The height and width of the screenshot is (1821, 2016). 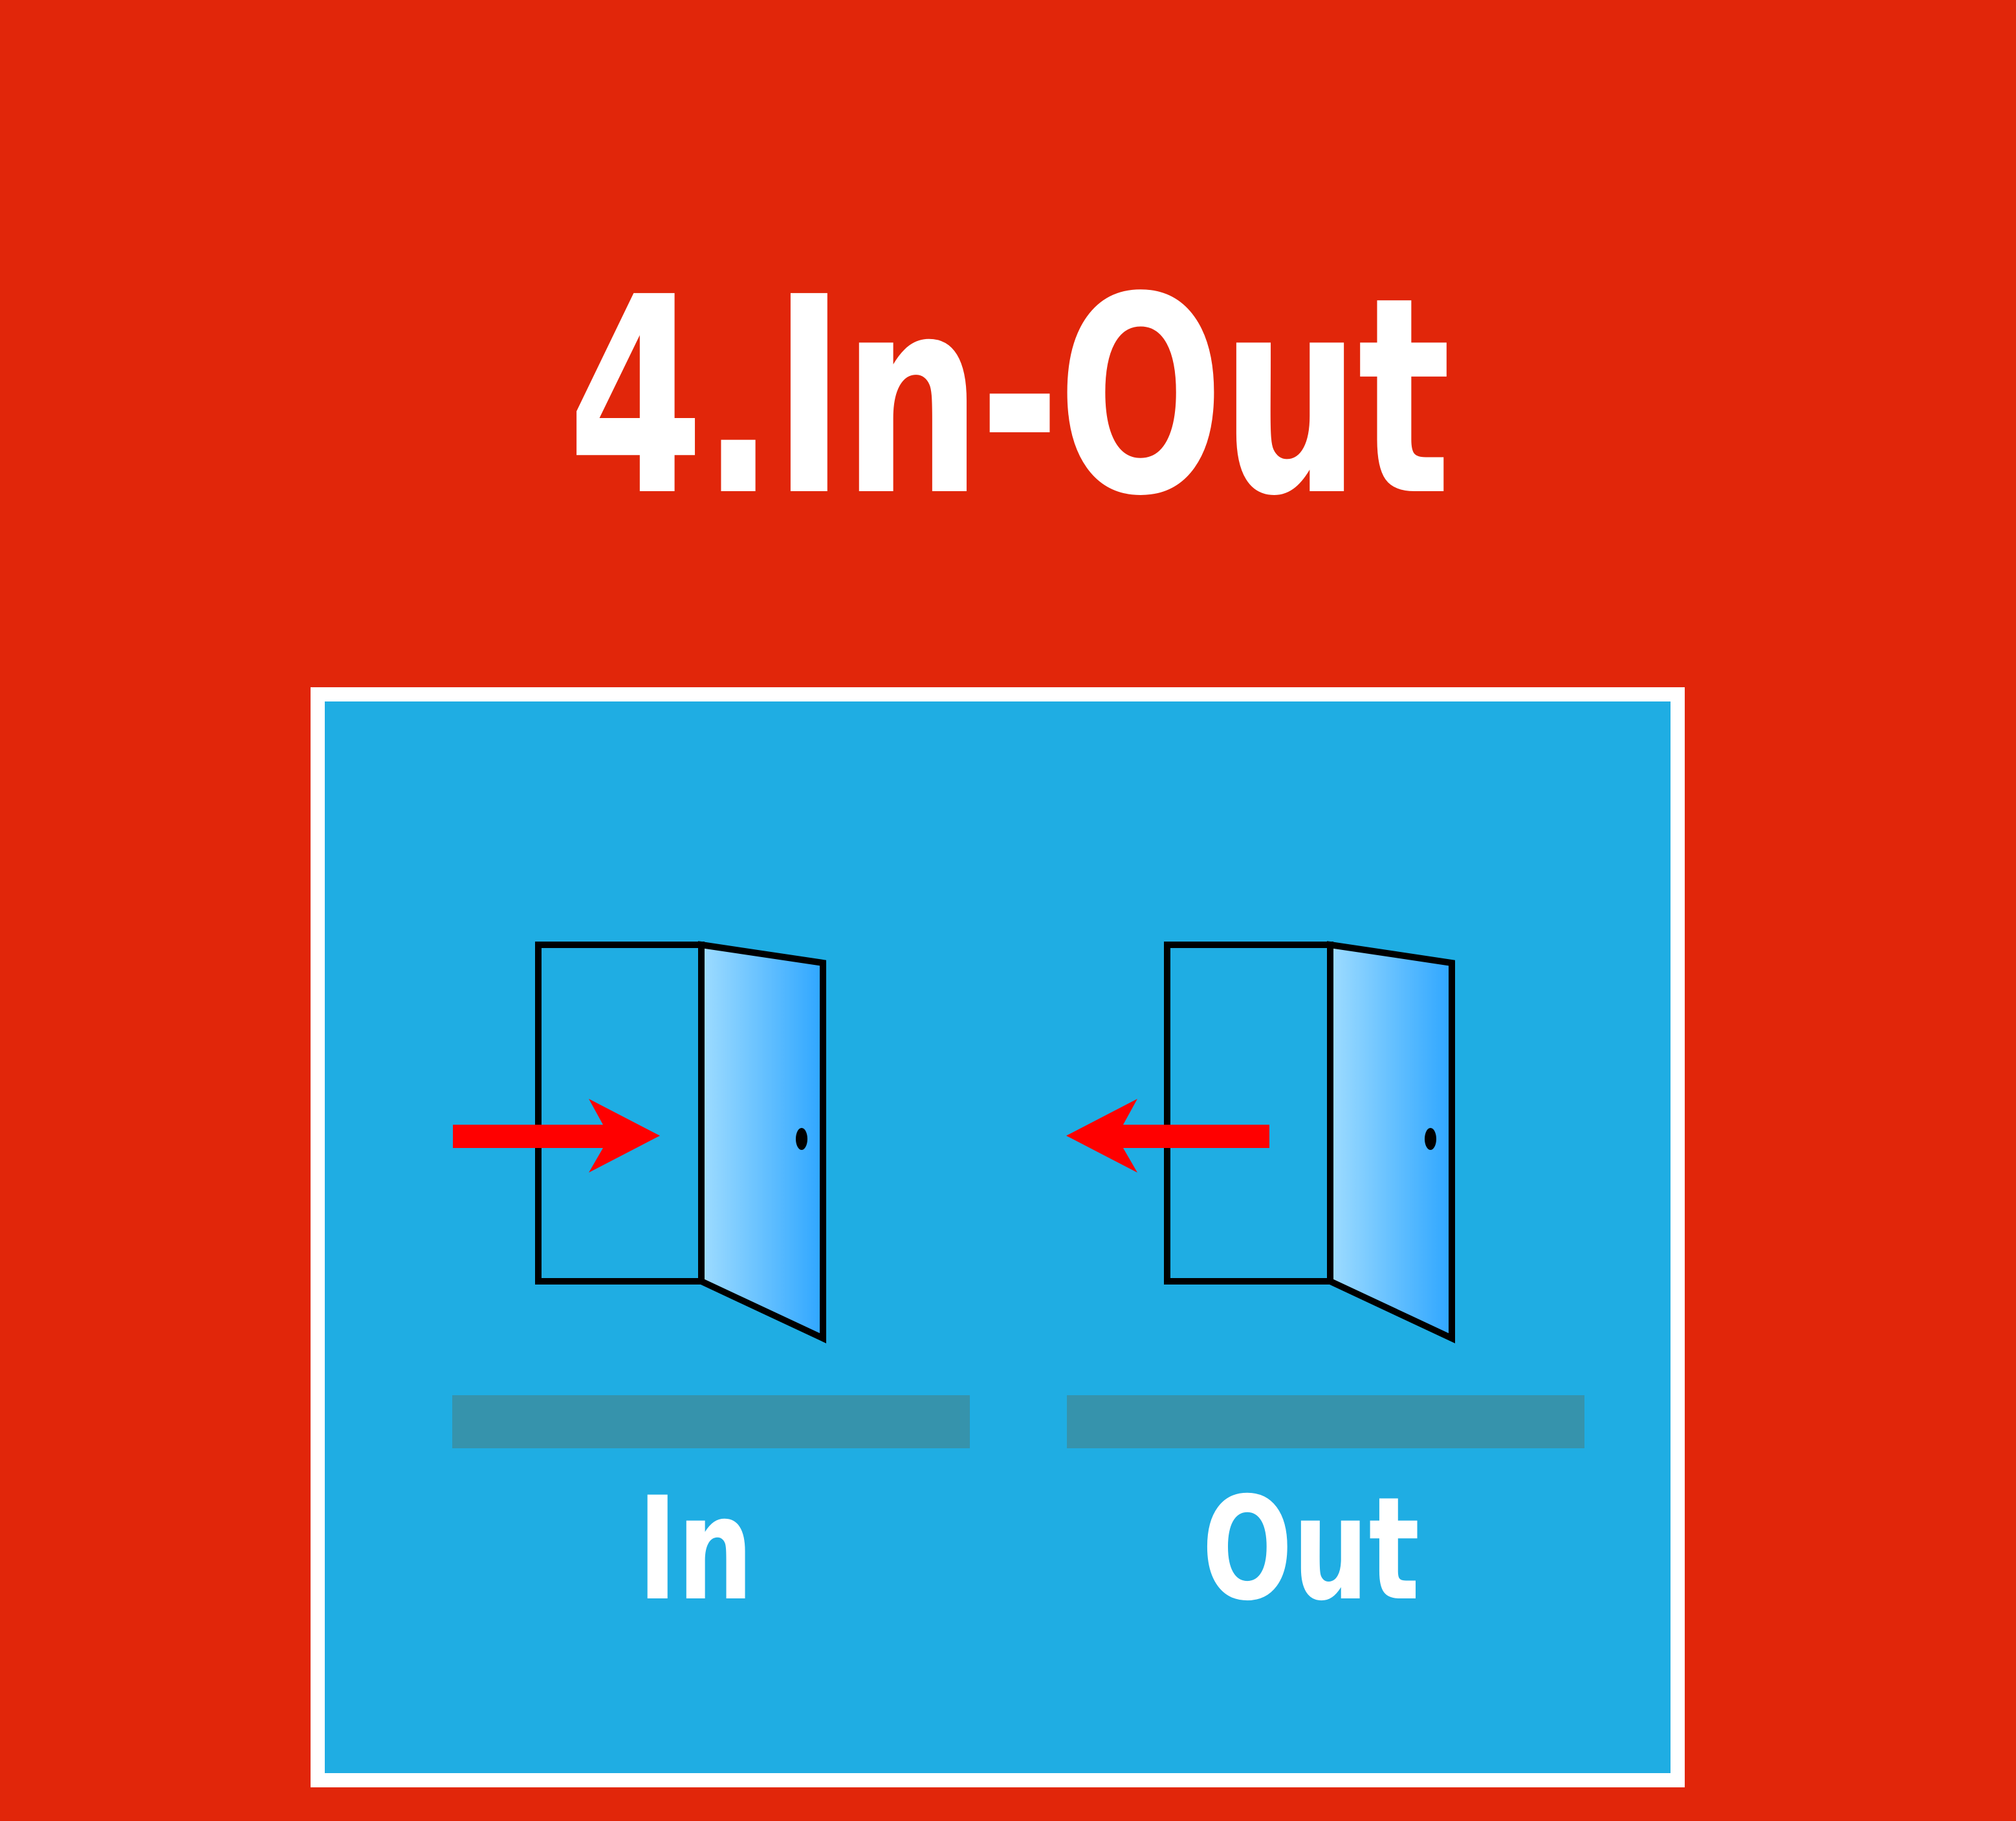 What do you see at coordinates (711, 1422) in the screenshot?
I see `floor-bar-in` at bounding box center [711, 1422].